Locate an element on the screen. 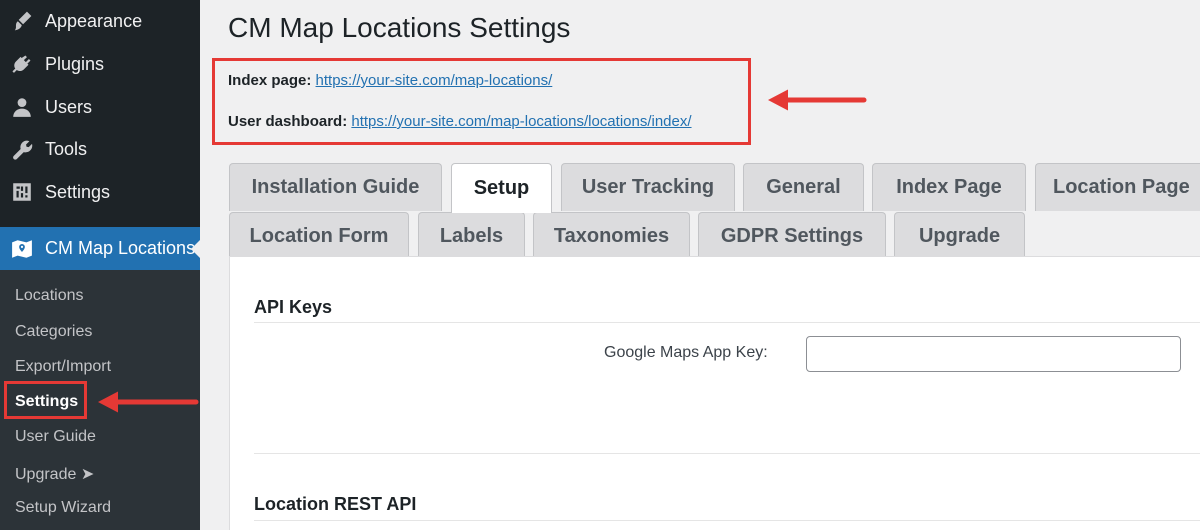 Image resolution: width=1200 pixels, height=530 pixels. submenu-item-user-guide: User Guide is located at coordinates (55, 437).